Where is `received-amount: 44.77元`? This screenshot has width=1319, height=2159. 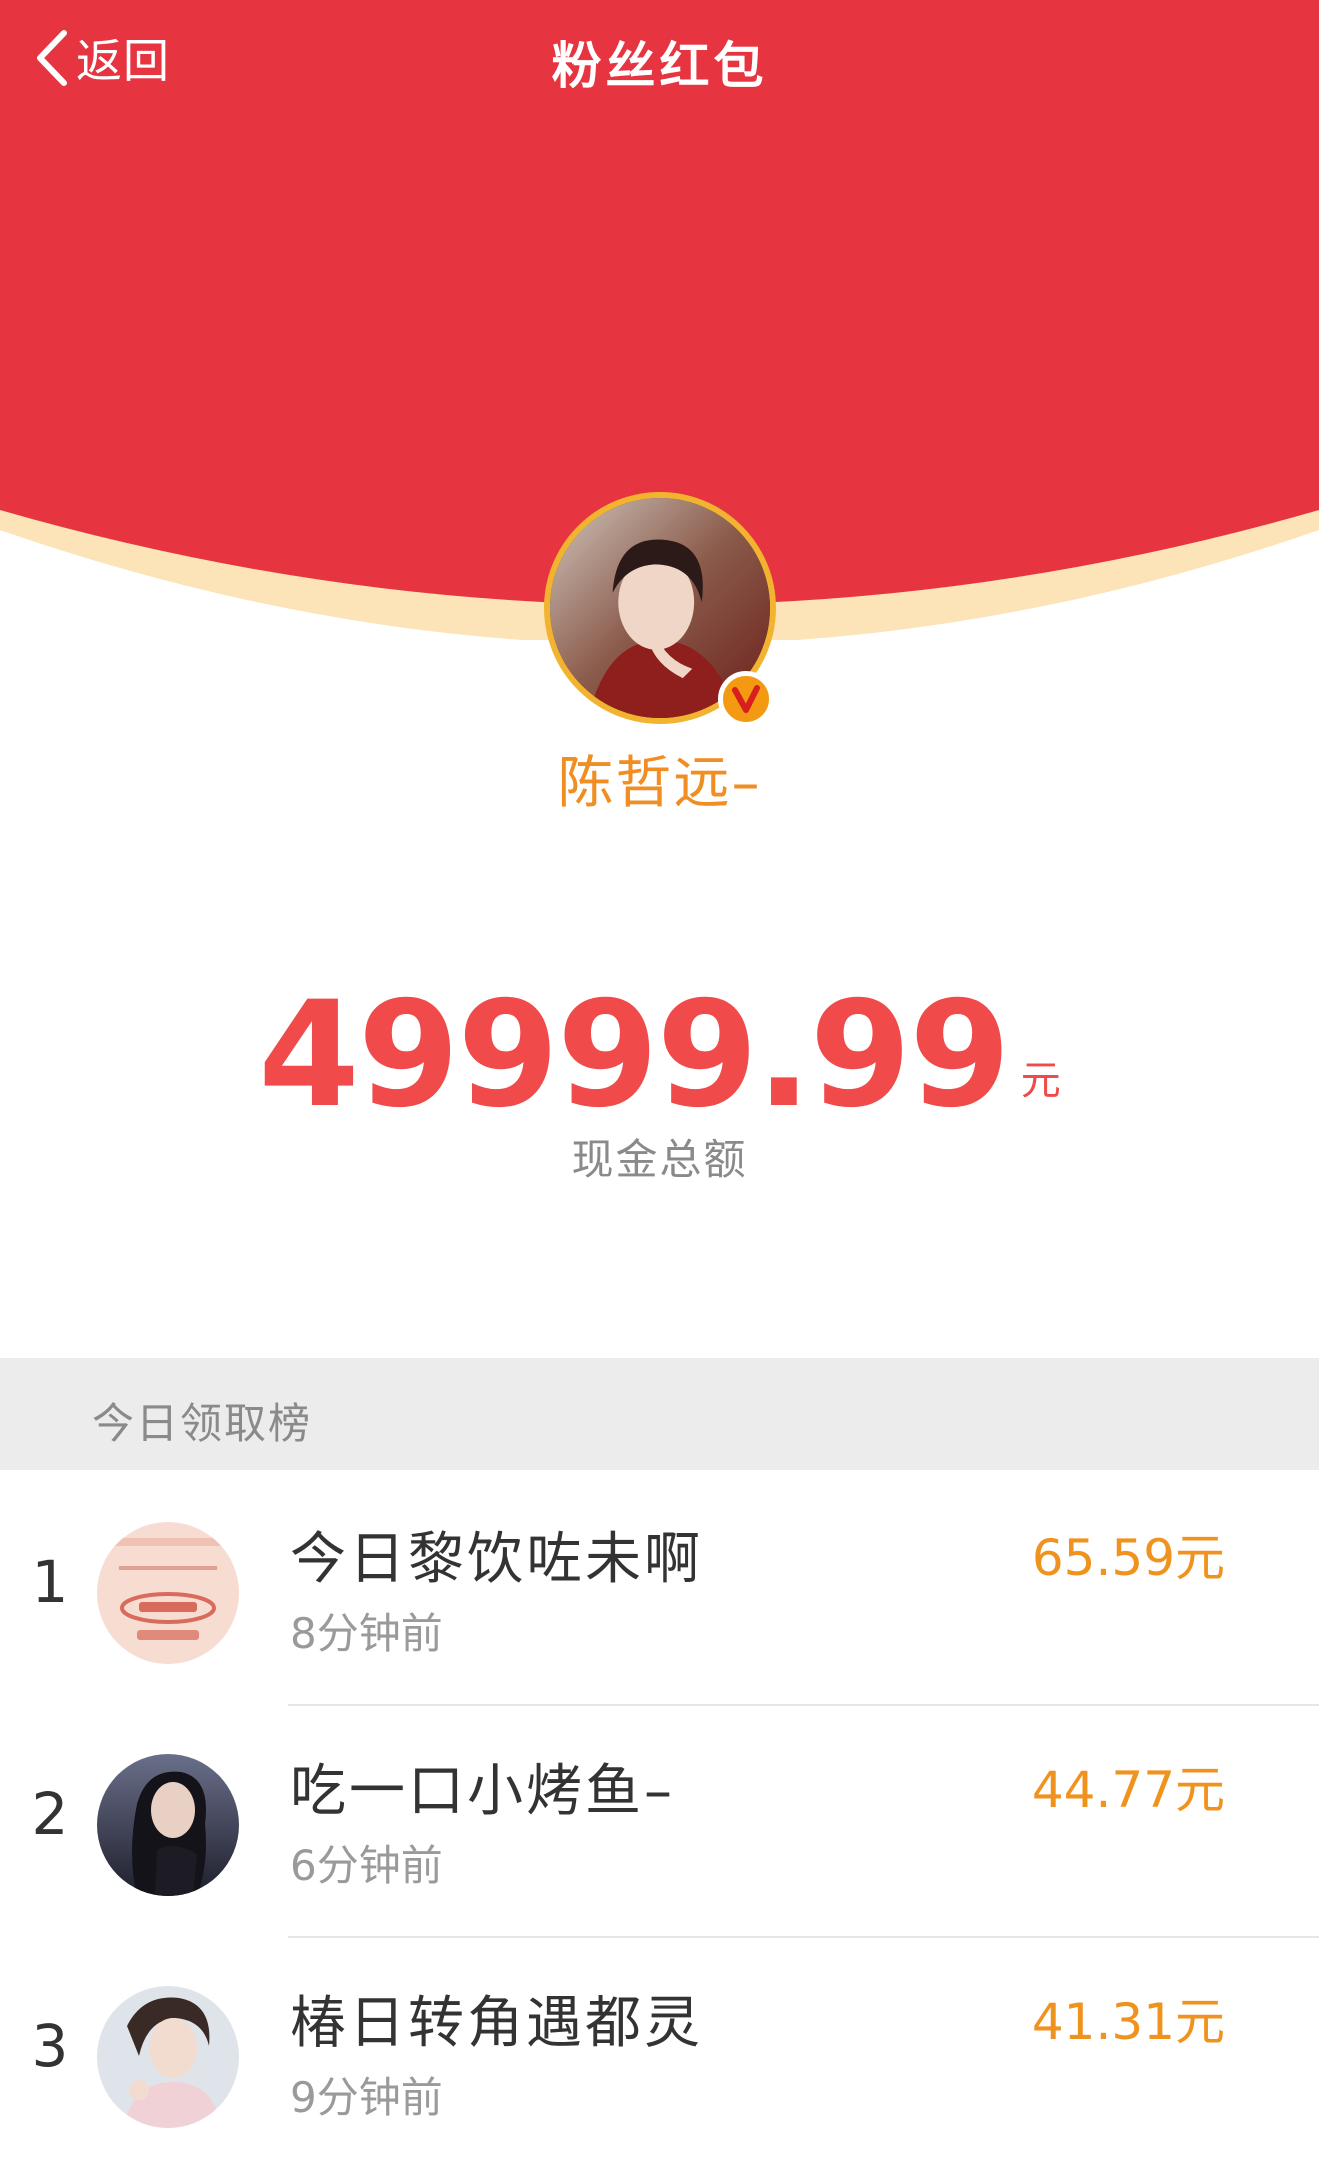
received-amount: 44.77元 is located at coordinates (1128, 1790).